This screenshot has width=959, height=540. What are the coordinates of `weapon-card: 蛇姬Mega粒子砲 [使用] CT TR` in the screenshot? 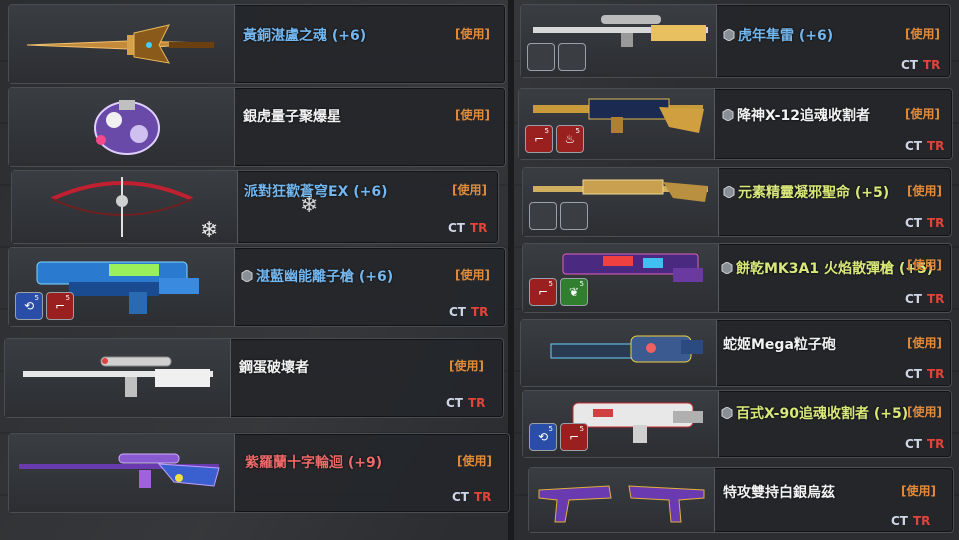 It's located at (736, 353).